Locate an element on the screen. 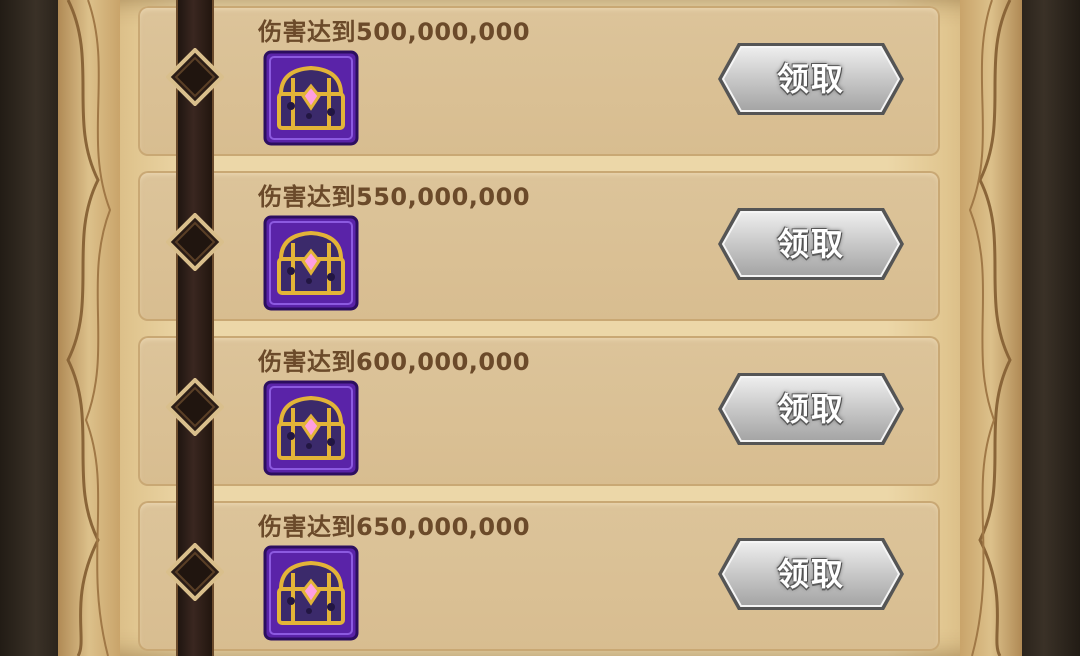 Image resolution: width=1080 pixels, height=656 pixels. reward-threshold-label: 伤害达到550,000,000 is located at coordinates (394, 197).